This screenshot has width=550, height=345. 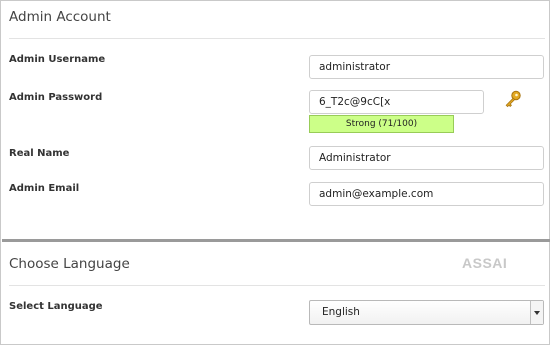 What do you see at coordinates (426, 158) in the screenshot?
I see `real-name-input: Administrator` at bounding box center [426, 158].